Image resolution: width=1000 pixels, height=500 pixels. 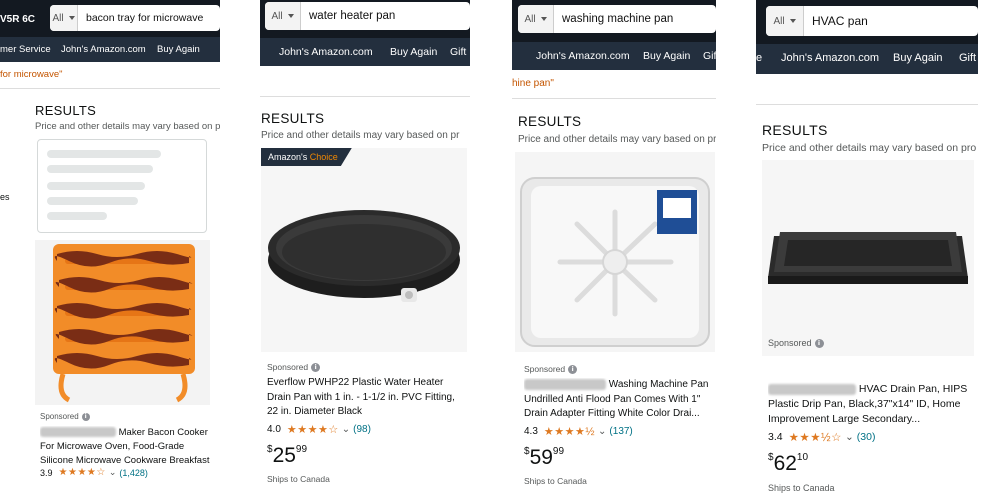 I want to click on star-rating-icon: ★★★★☆, so click(x=312, y=430).